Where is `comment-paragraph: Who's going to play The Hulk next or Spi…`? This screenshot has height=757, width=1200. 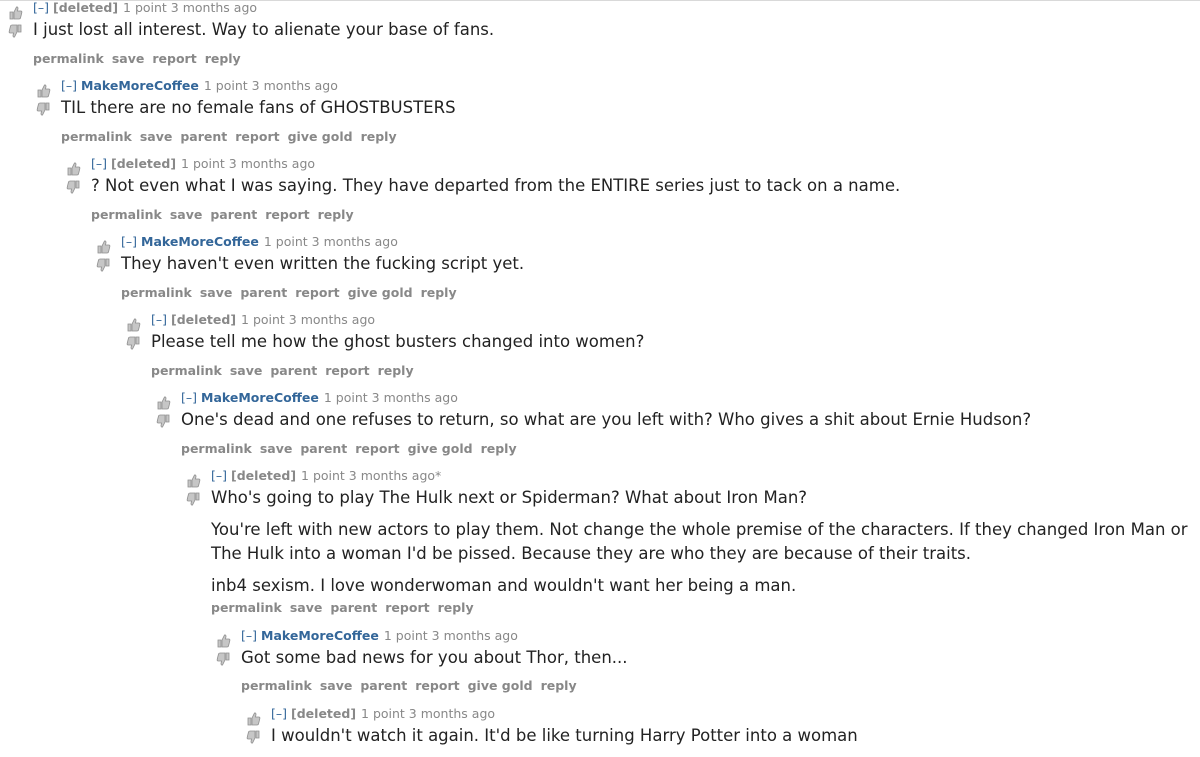
comment-paragraph: Who's going to play The Hulk next or Spi… is located at coordinates (509, 497).